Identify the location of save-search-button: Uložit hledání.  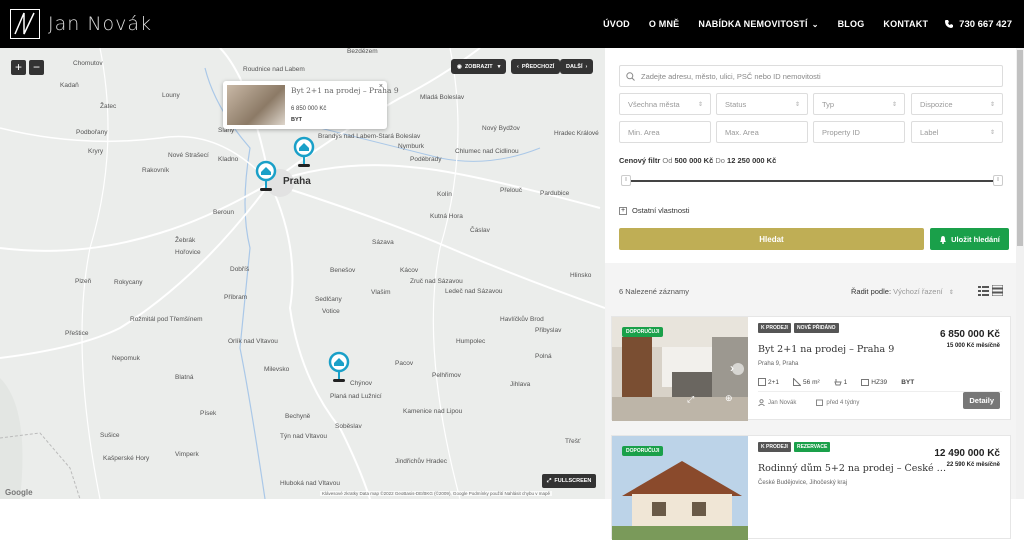
(969, 239).